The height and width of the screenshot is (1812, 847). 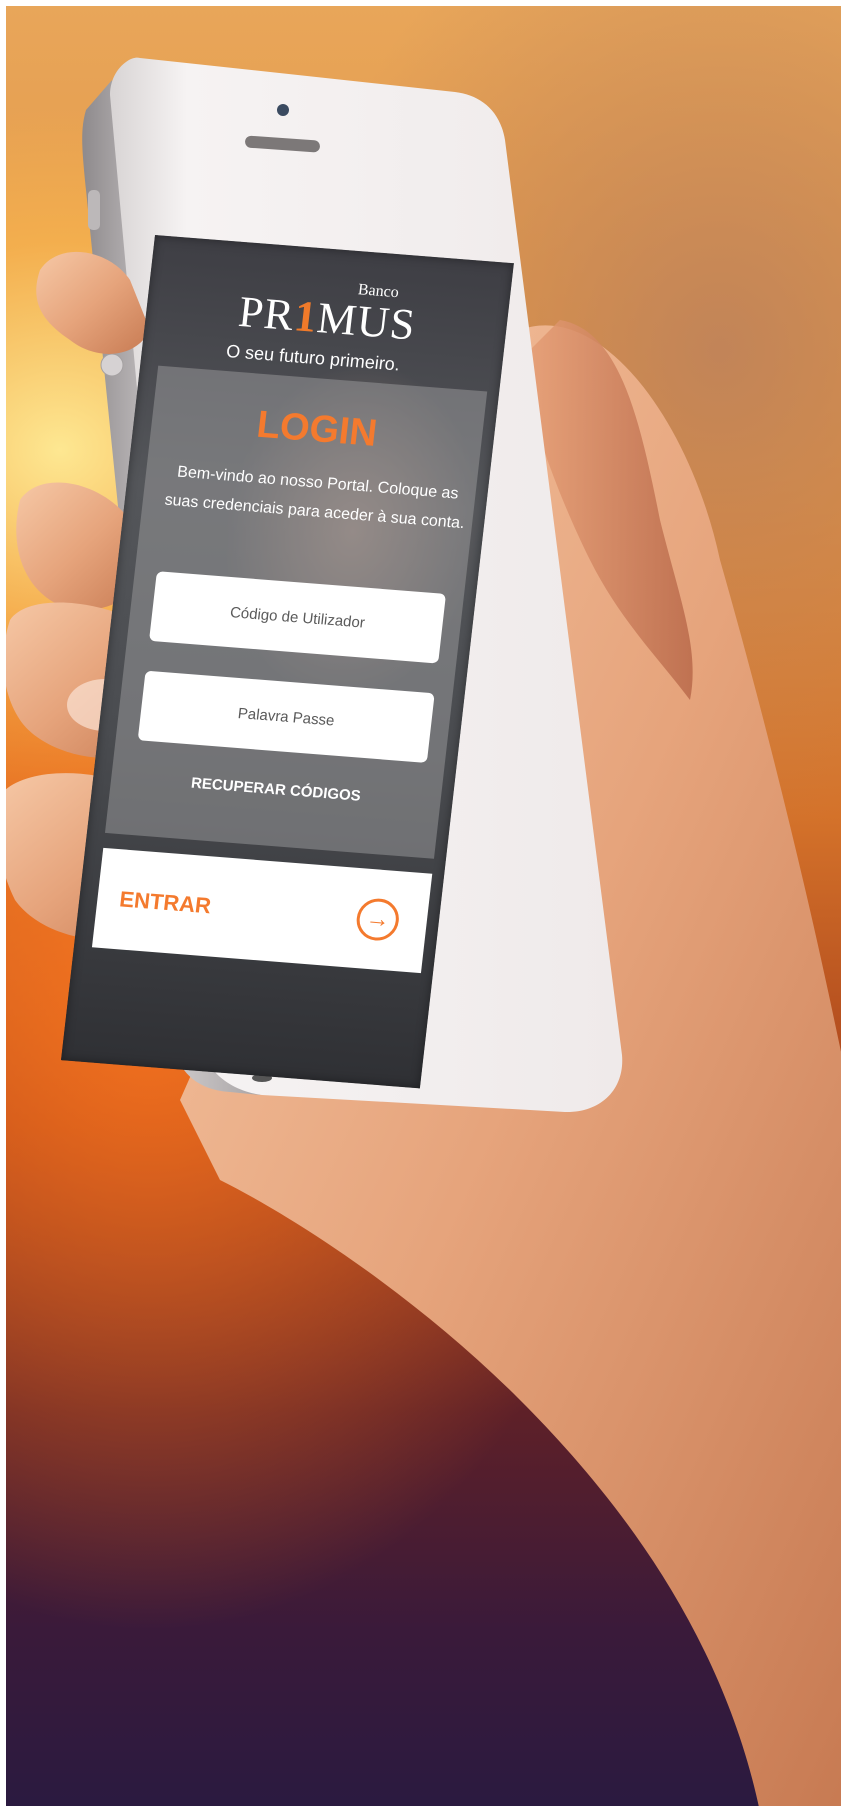 What do you see at coordinates (286, 716) in the screenshot?
I see `password-input` at bounding box center [286, 716].